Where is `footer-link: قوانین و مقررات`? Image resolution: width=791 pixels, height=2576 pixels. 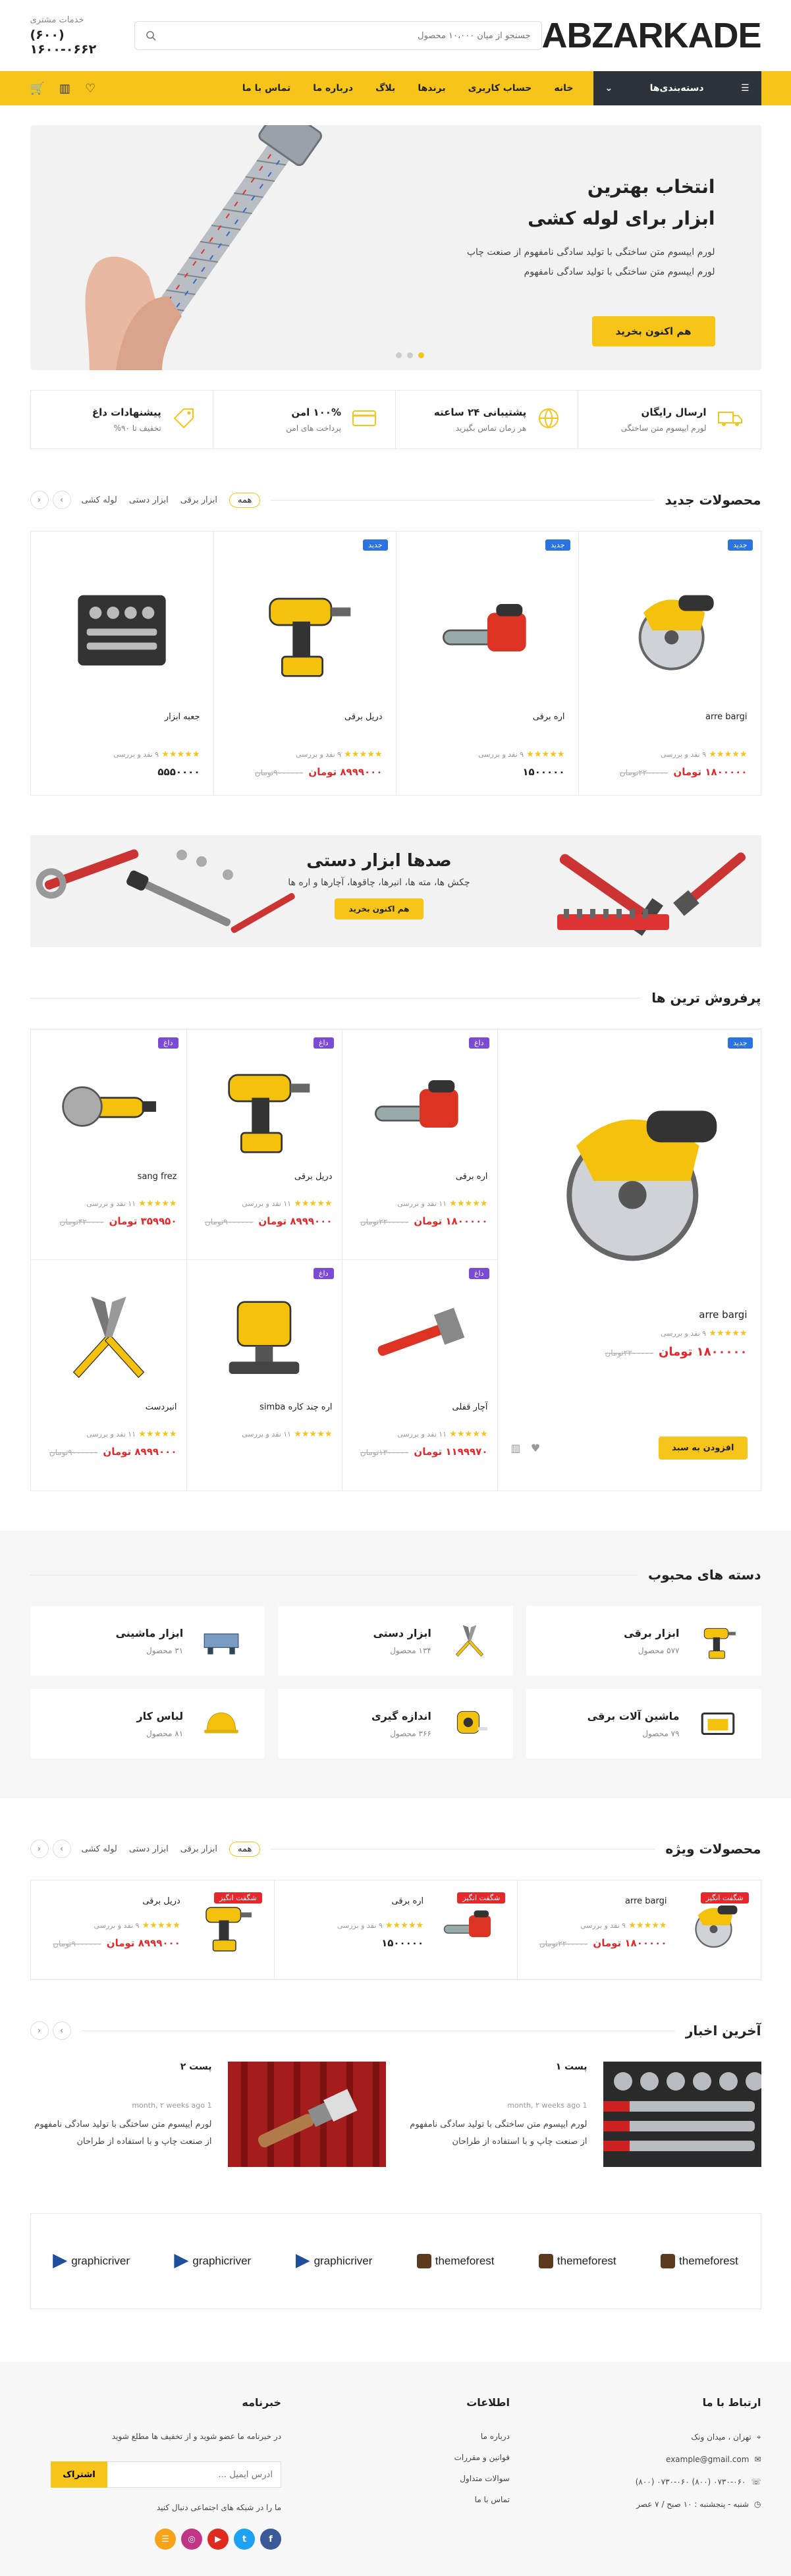 footer-link: قوانین و مقررات is located at coordinates (396, 2457).